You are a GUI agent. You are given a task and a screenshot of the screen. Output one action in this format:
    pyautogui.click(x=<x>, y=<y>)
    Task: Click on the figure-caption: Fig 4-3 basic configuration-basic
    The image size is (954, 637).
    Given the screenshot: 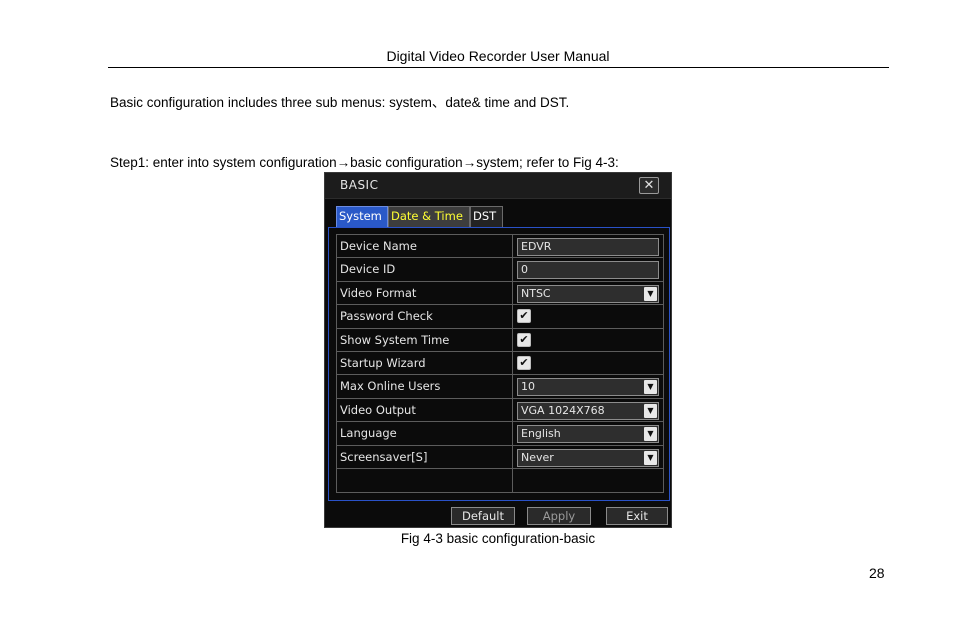 What is the action you would take?
    pyautogui.click(x=498, y=538)
    